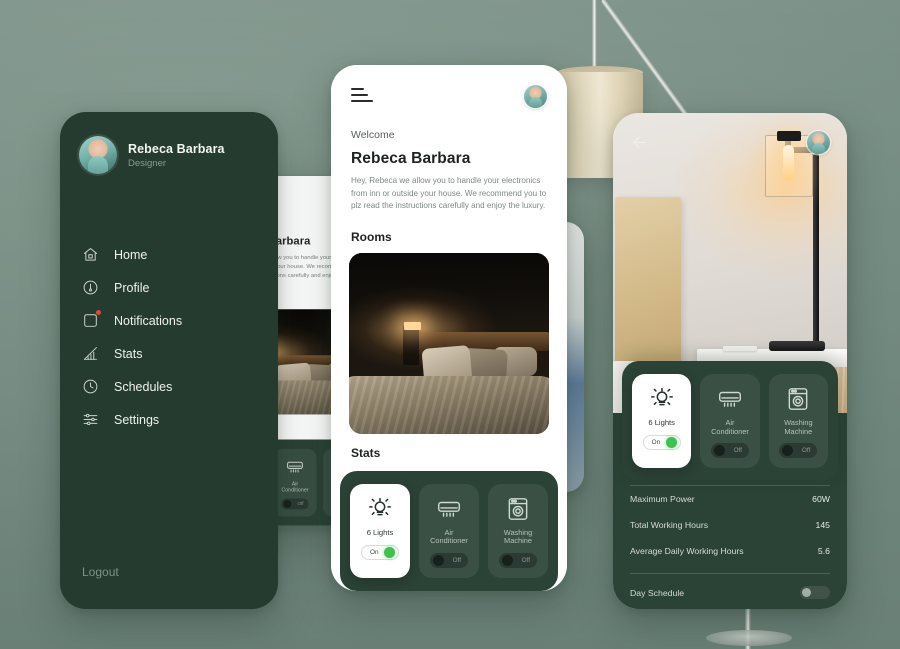 This screenshot has width=900, height=649. I want to click on sidebar-item-schedules: Schedules, so click(180, 386).